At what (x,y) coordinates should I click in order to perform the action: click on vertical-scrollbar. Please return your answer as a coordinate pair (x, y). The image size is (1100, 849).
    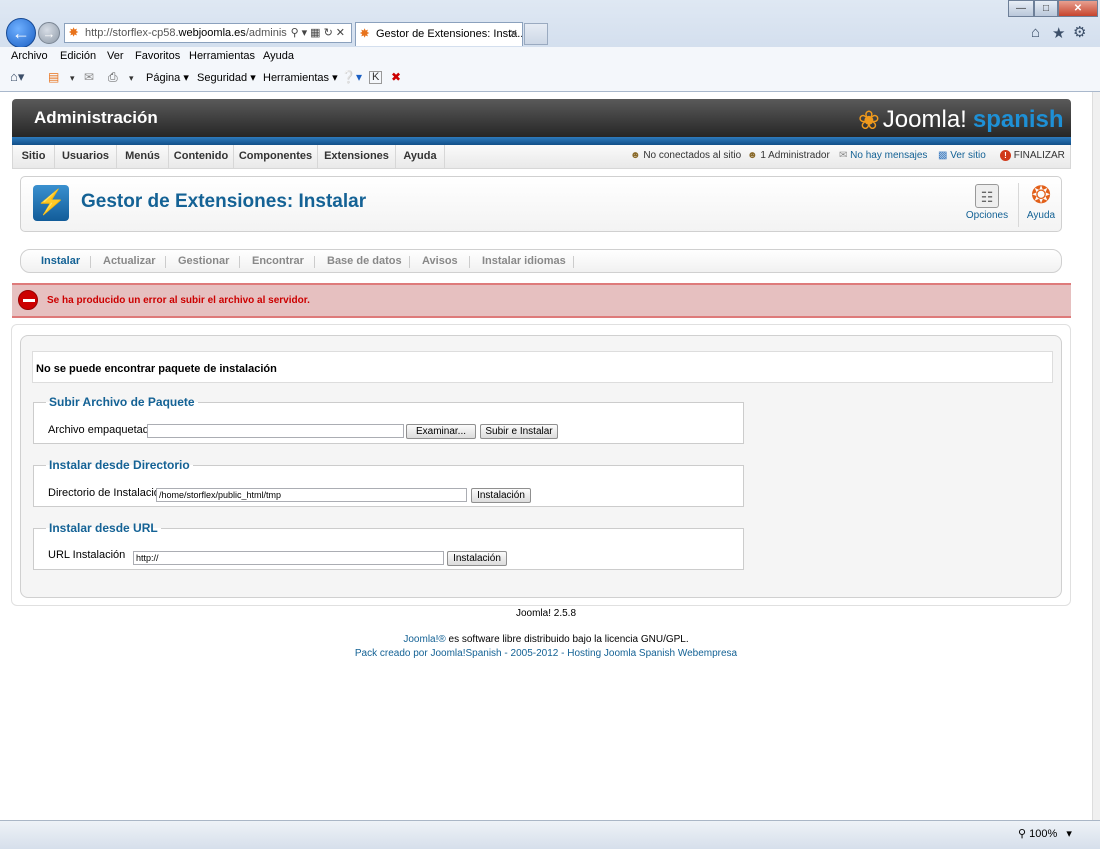
    Looking at the image, I should click on (1096, 456).